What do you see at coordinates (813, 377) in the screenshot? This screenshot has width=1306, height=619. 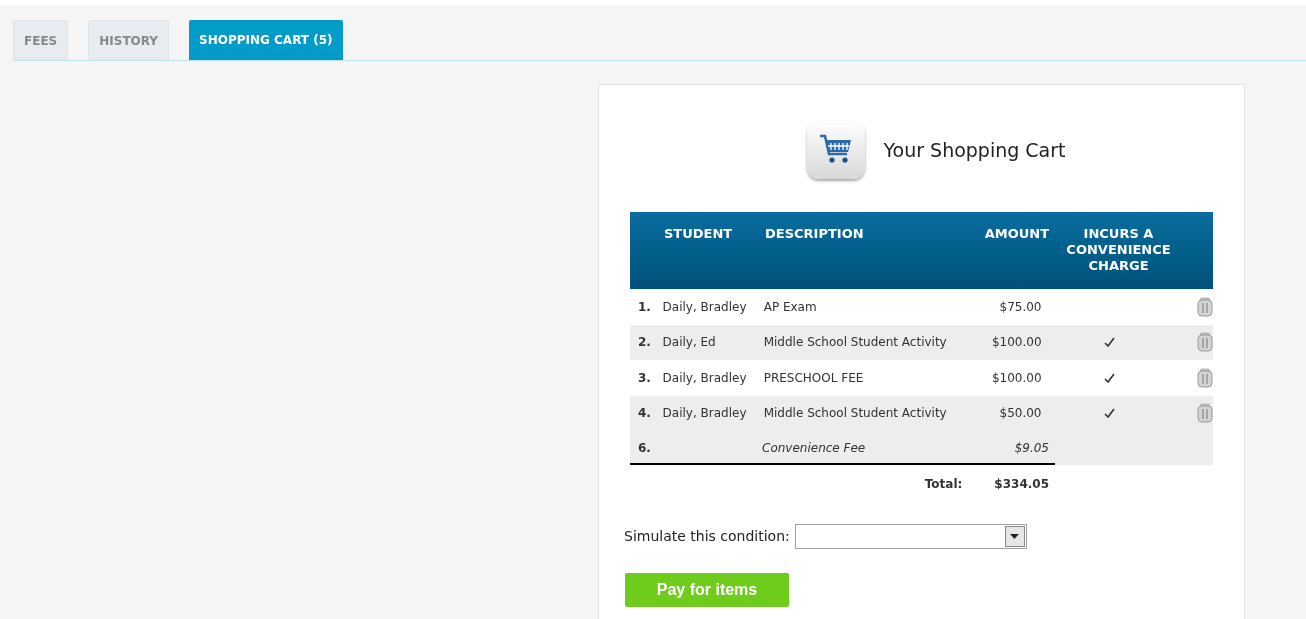 I see `item-description: PRESCHOOL FEE` at bounding box center [813, 377].